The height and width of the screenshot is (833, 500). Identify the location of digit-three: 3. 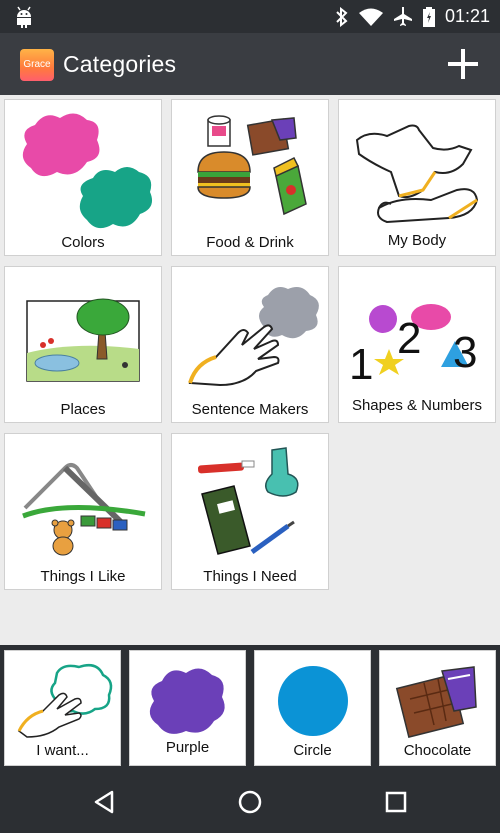
(465, 352).